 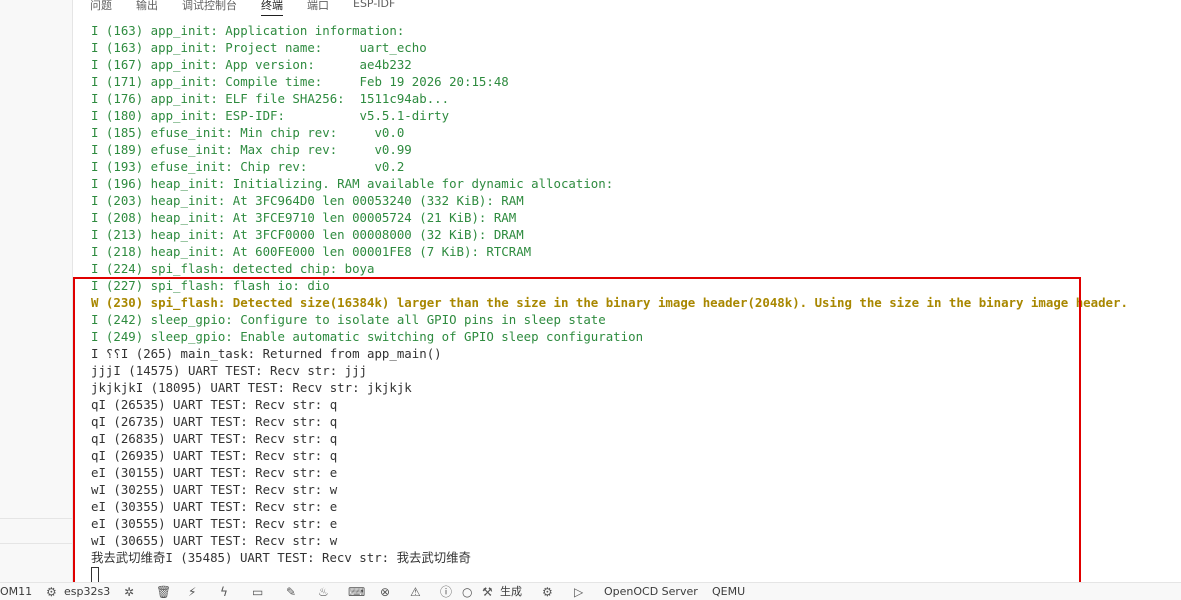 What do you see at coordinates (51, 592) in the screenshot?
I see `gear-icon: ⚙` at bounding box center [51, 592].